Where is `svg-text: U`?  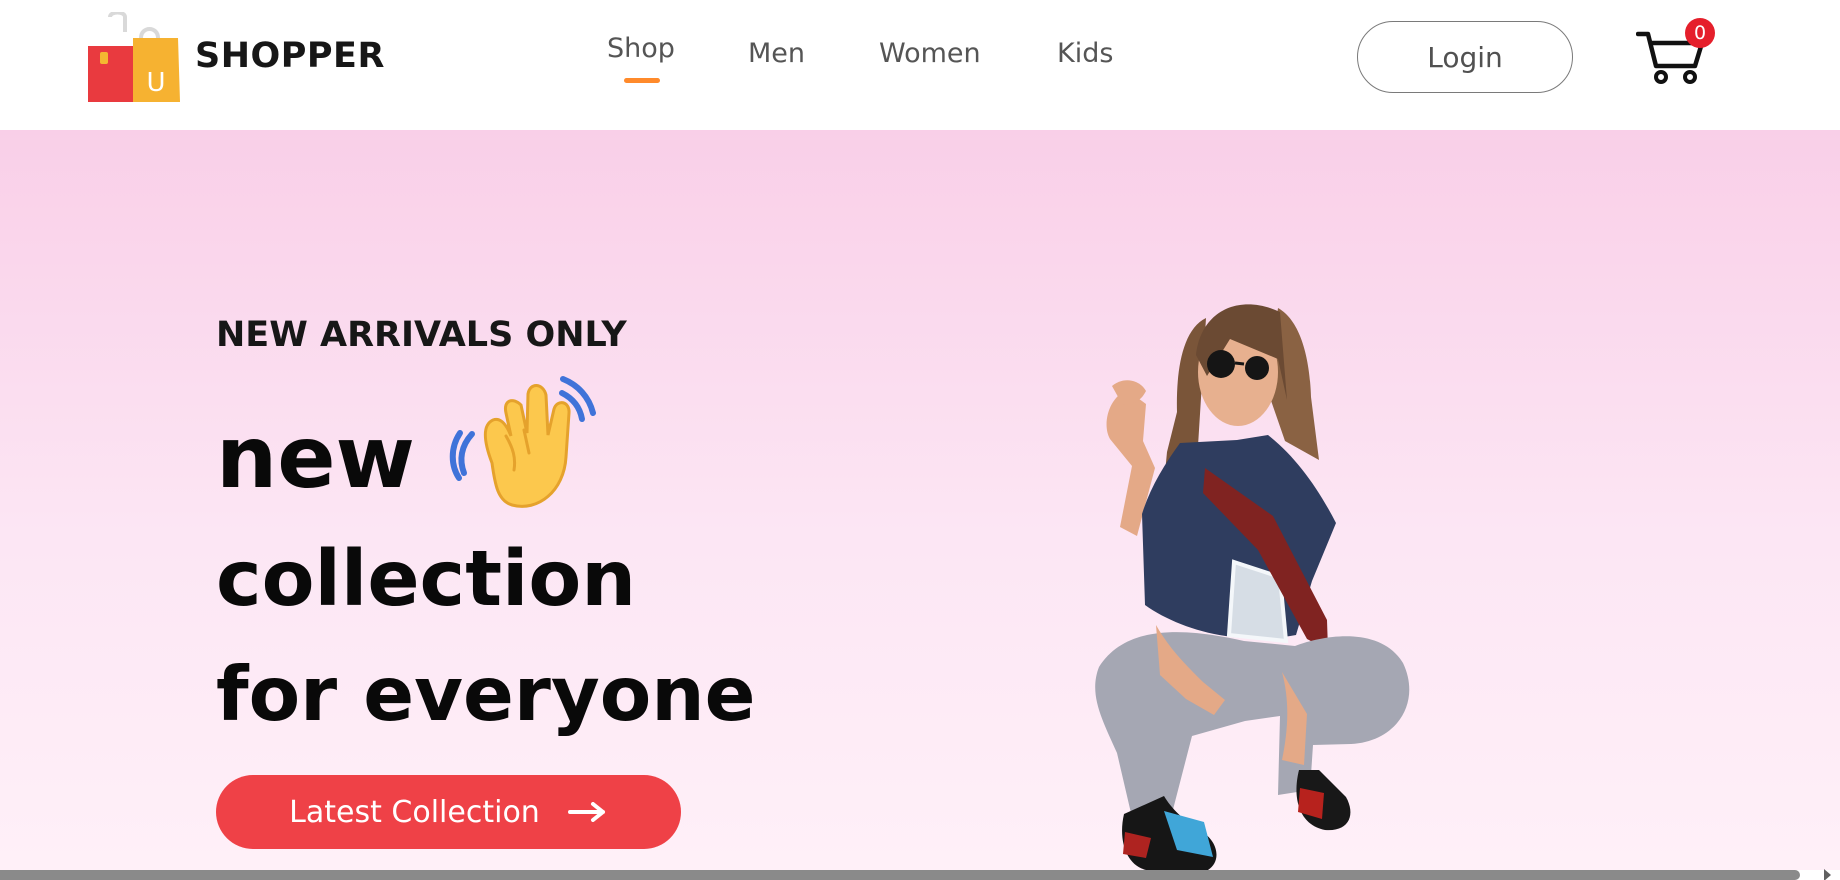
svg-text: U is located at coordinates (155, 83).